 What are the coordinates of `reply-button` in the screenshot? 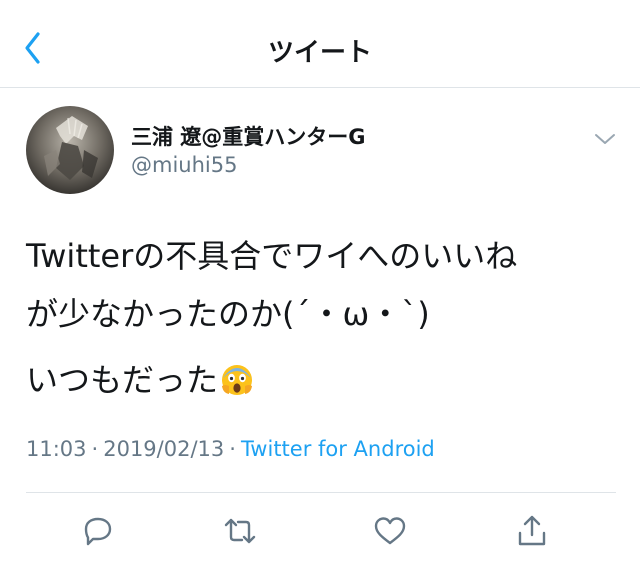 It's located at (98, 531).